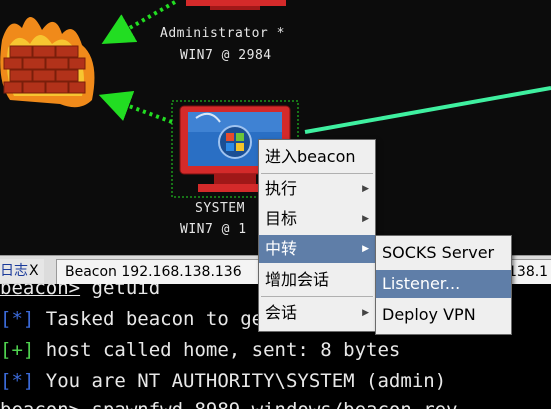  What do you see at coordinates (317, 313) in the screenshot?
I see `menu-item-session: 会话 ▶` at bounding box center [317, 313].